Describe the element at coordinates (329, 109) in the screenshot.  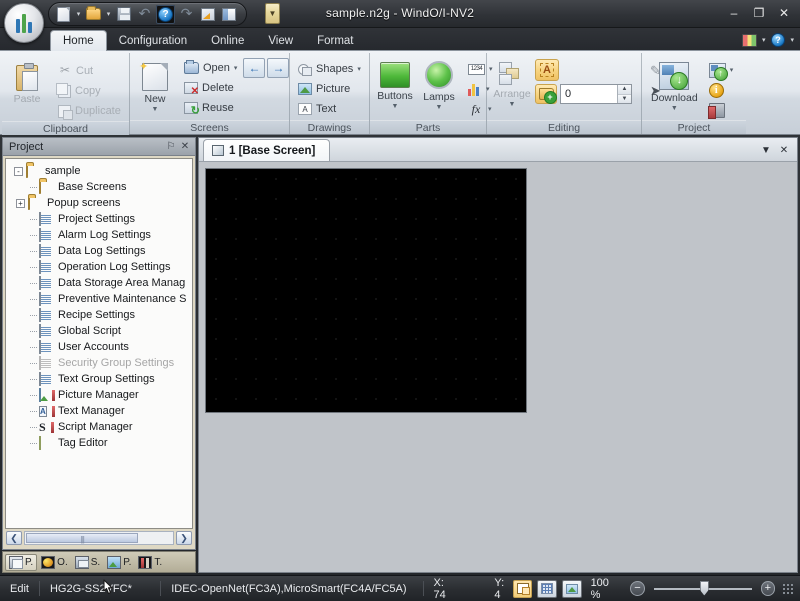
I see `text-button: A Text` at that location.